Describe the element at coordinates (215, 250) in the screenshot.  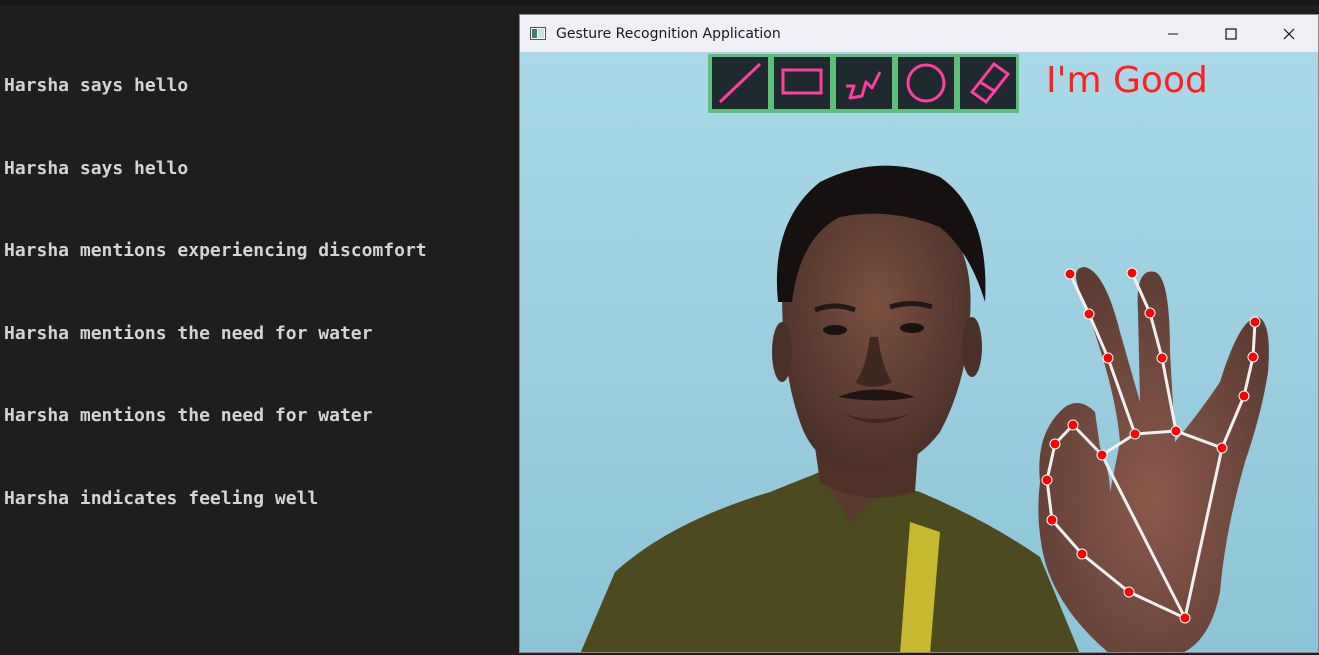
I see `terminal-line: Harsha mentions experiencing discomfort` at that location.